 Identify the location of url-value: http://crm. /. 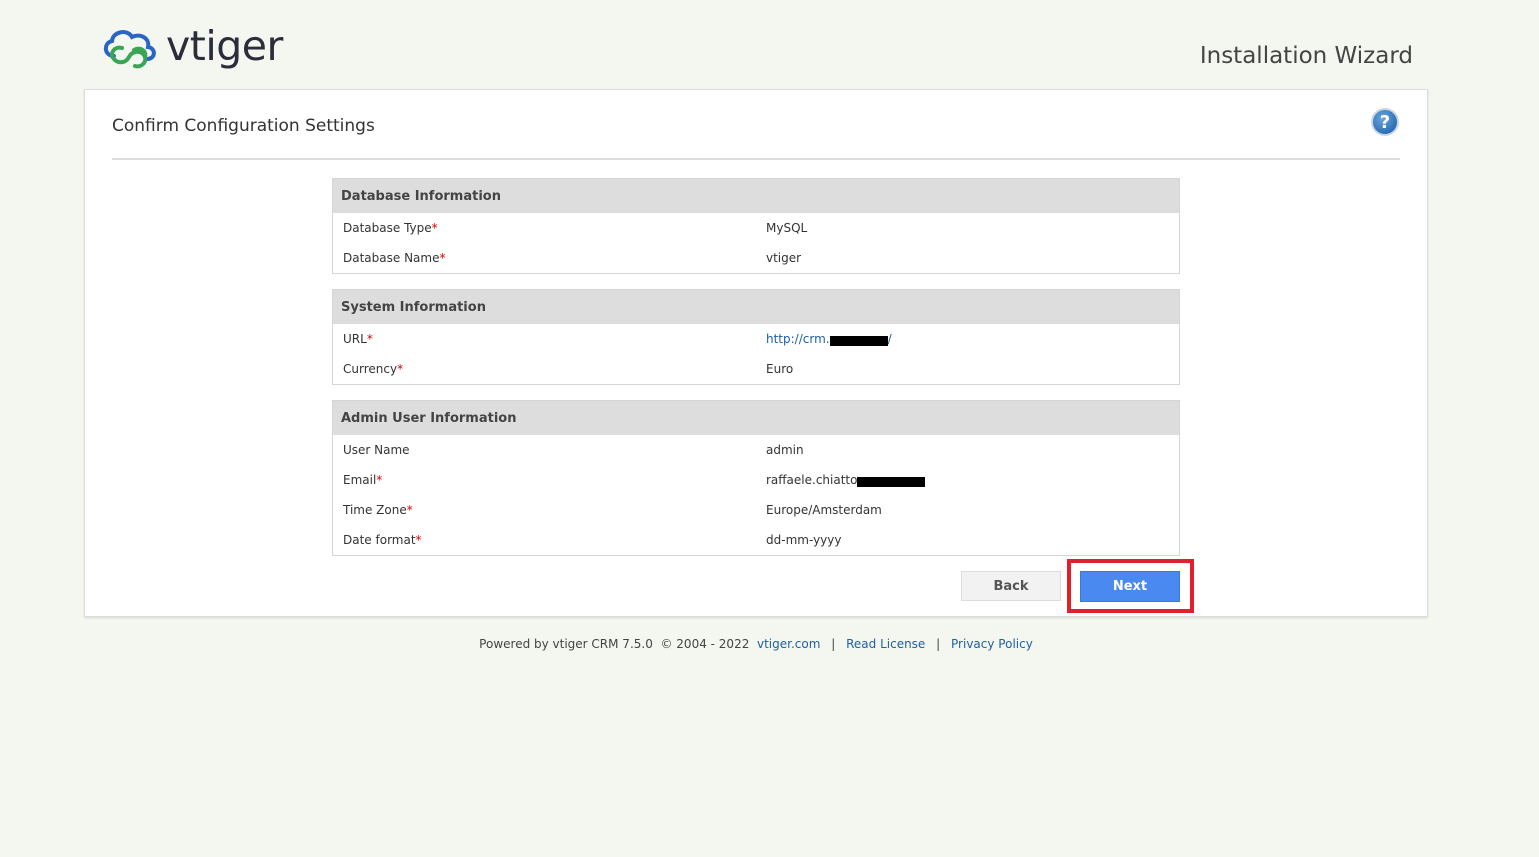
(829, 339).